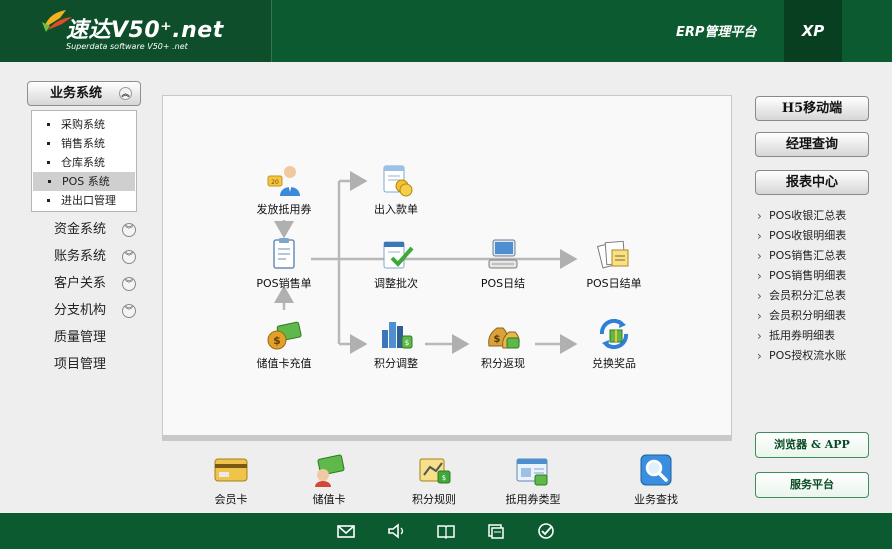  I want to click on node-redeem-prize: 兑换奖品, so click(614, 343).